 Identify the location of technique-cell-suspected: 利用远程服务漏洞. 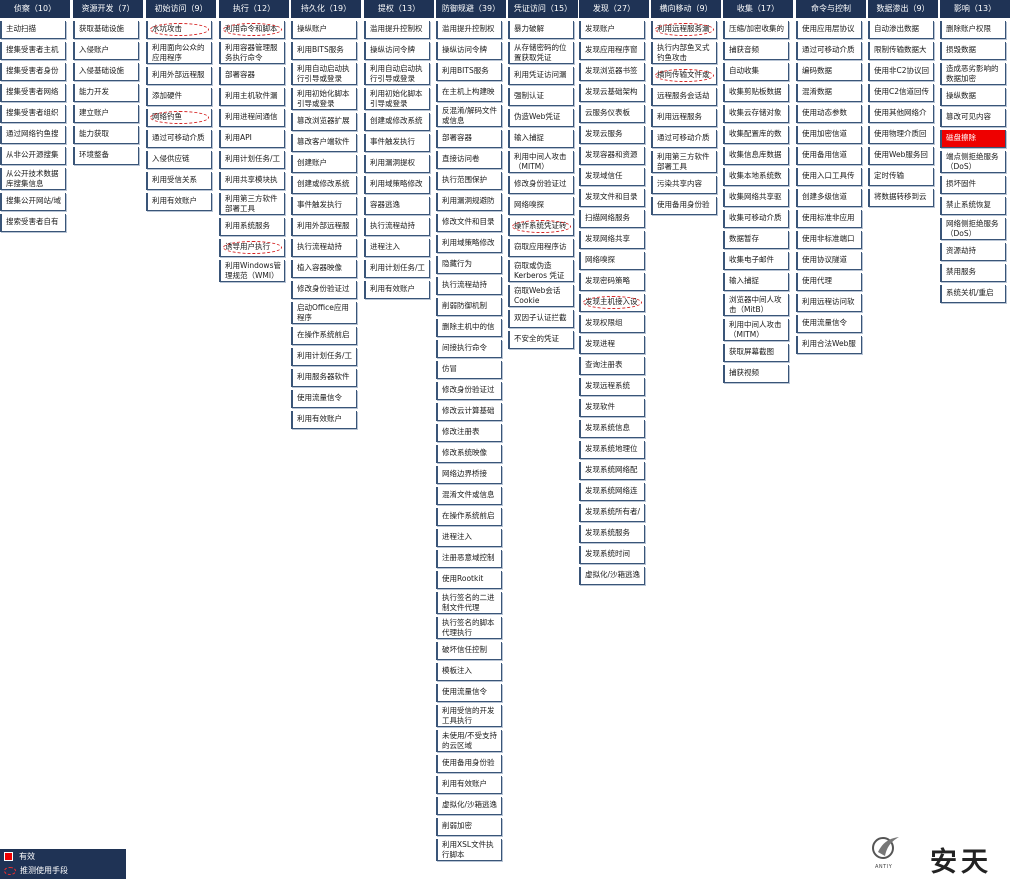
(684, 30).